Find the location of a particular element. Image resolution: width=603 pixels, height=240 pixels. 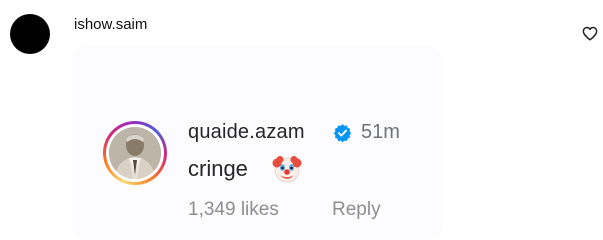

verified-badge-icon is located at coordinates (342, 133).